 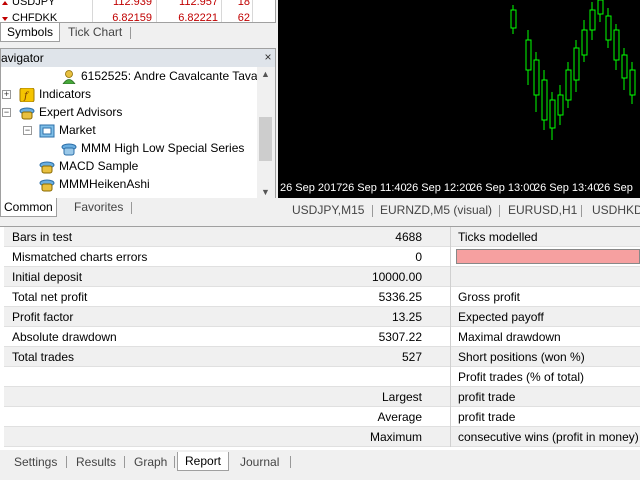 What do you see at coordinates (268, 58) in the screenshot?
I see `close-icon: ×` at bounding box center [268, 58].